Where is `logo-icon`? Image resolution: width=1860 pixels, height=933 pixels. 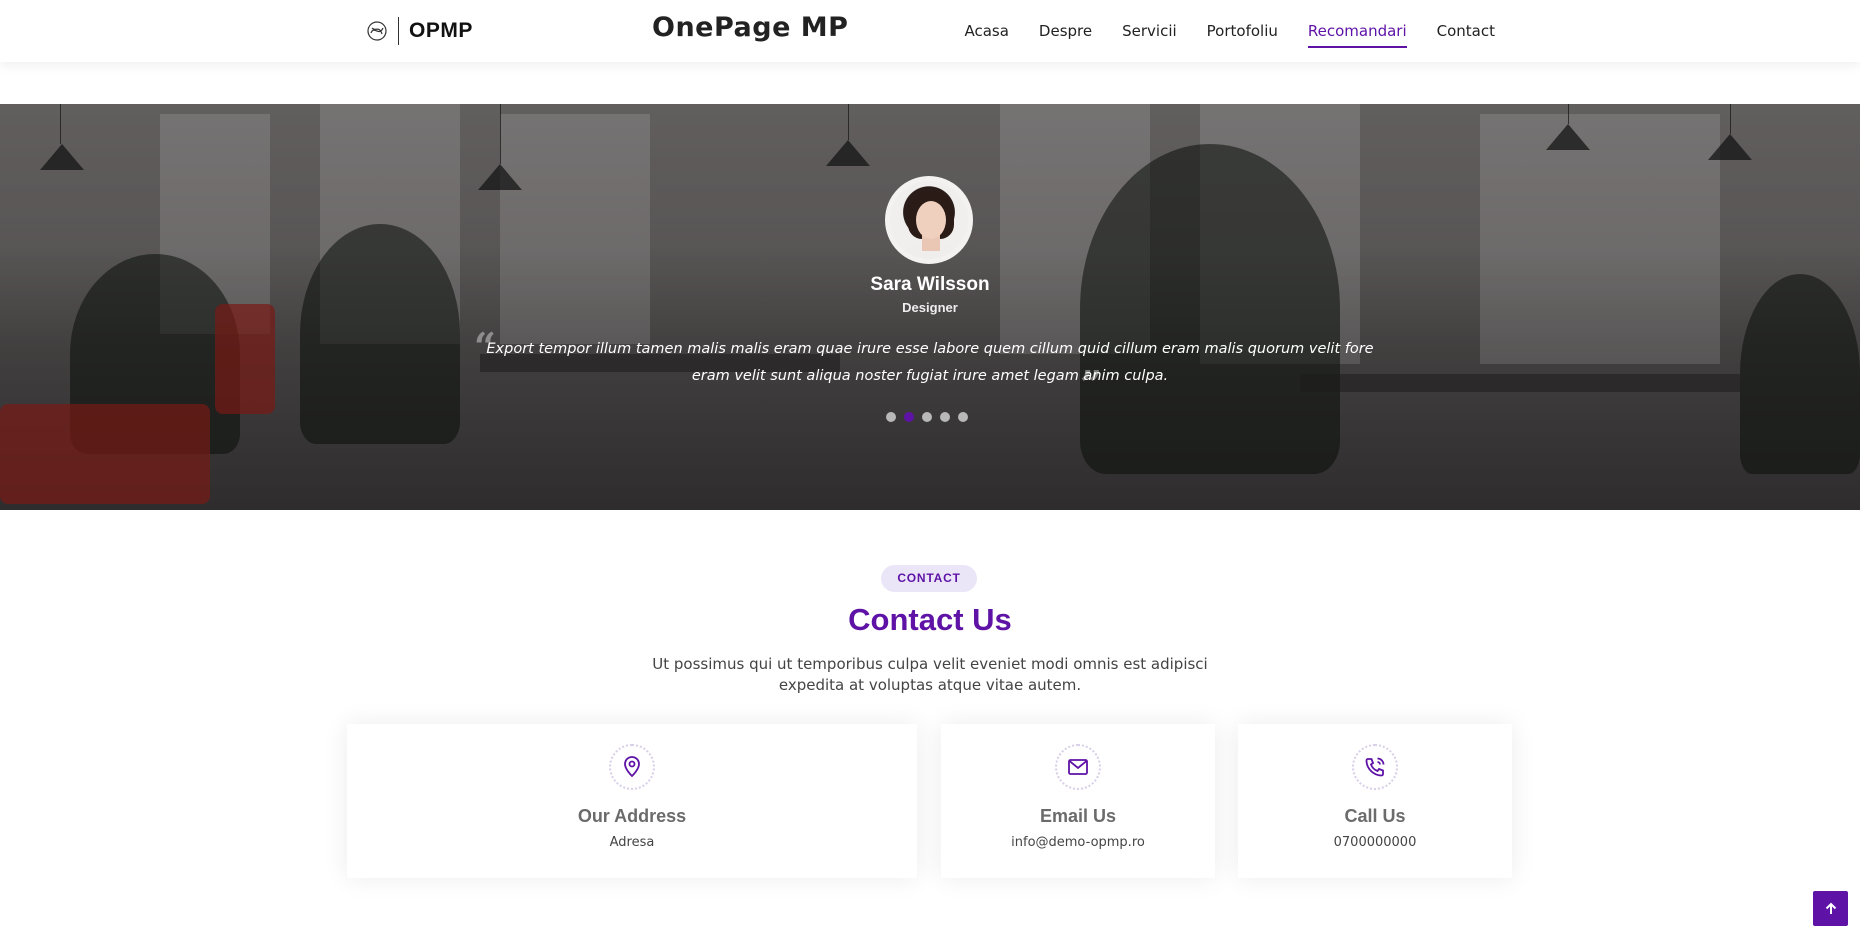 logo-icon is located at coordinates (377, 31).